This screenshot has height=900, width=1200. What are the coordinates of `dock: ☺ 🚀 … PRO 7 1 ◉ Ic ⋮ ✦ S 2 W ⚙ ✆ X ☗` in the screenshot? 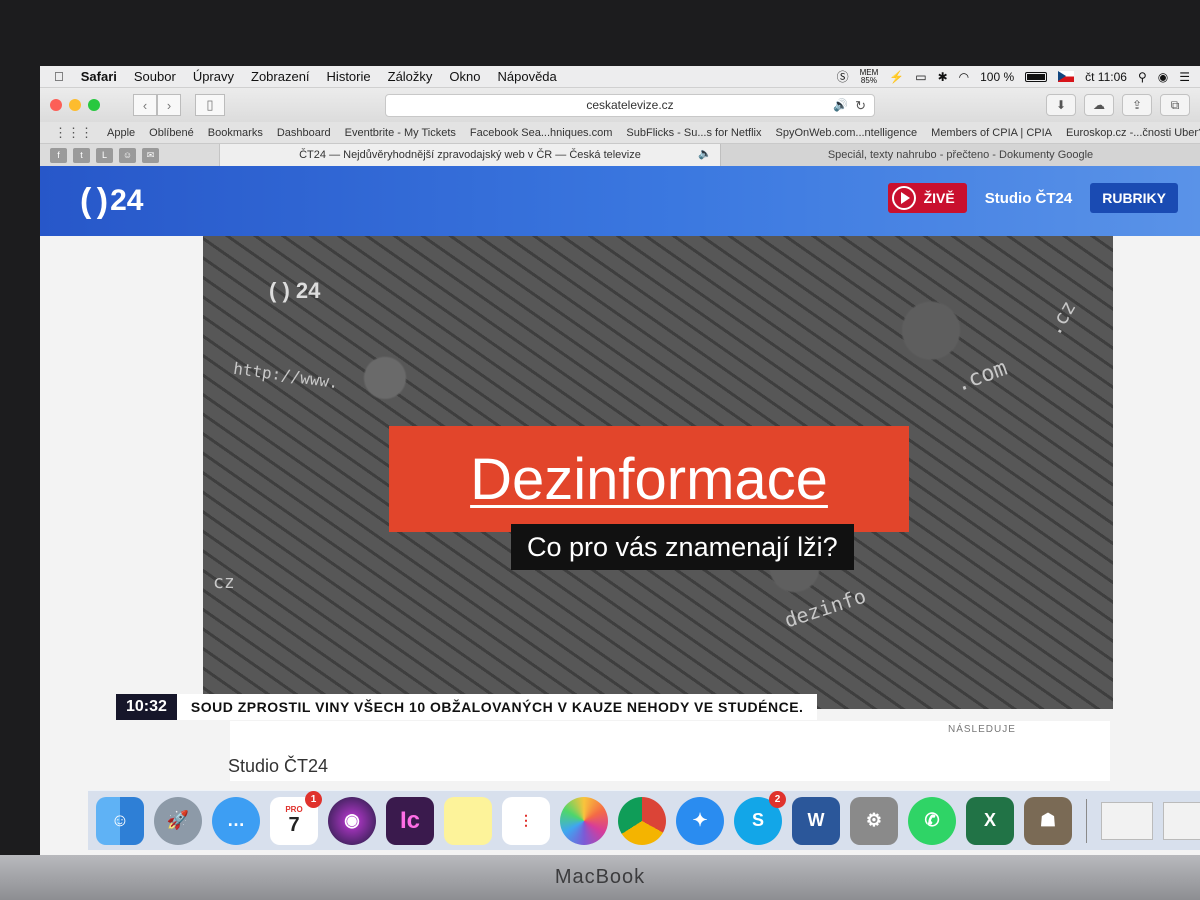 It's located at (644, 820).